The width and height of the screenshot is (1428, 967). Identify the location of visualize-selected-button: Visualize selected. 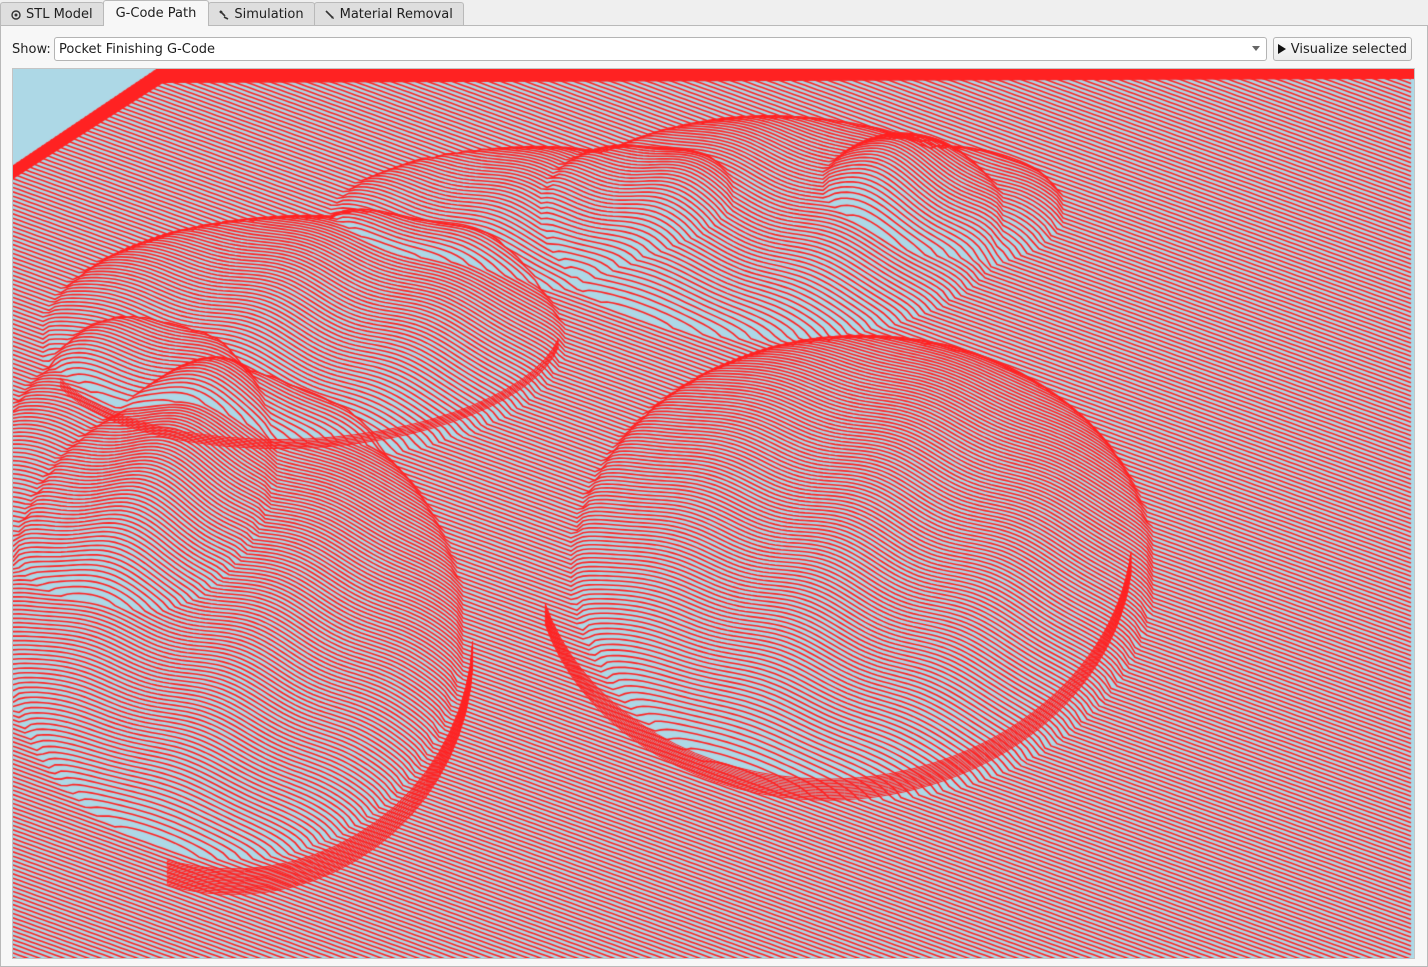
(1342, 49).